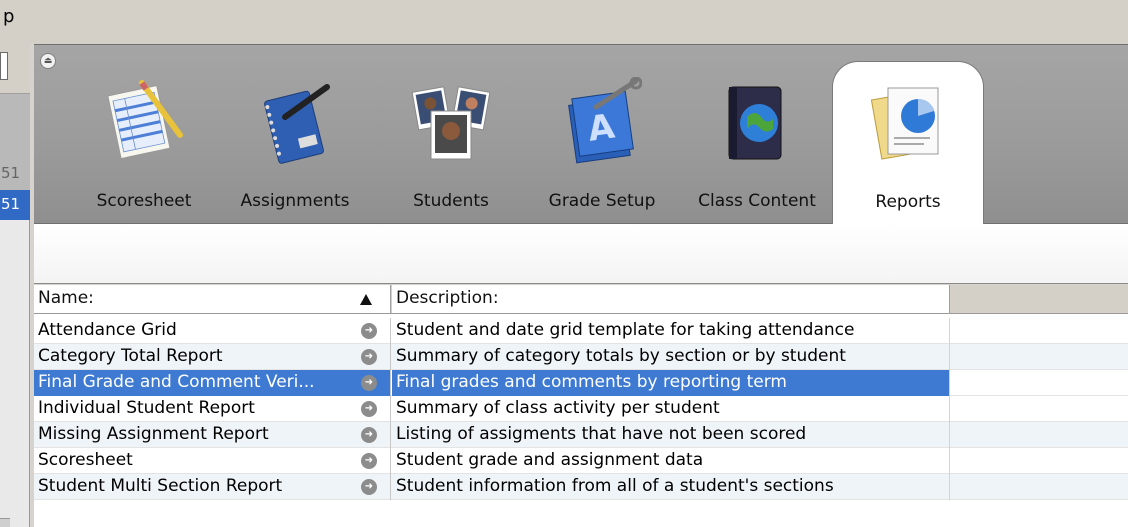 This screenshot has width=1128, height=527. I want to click on column-header-name-label: Name:, so click(66, 298).